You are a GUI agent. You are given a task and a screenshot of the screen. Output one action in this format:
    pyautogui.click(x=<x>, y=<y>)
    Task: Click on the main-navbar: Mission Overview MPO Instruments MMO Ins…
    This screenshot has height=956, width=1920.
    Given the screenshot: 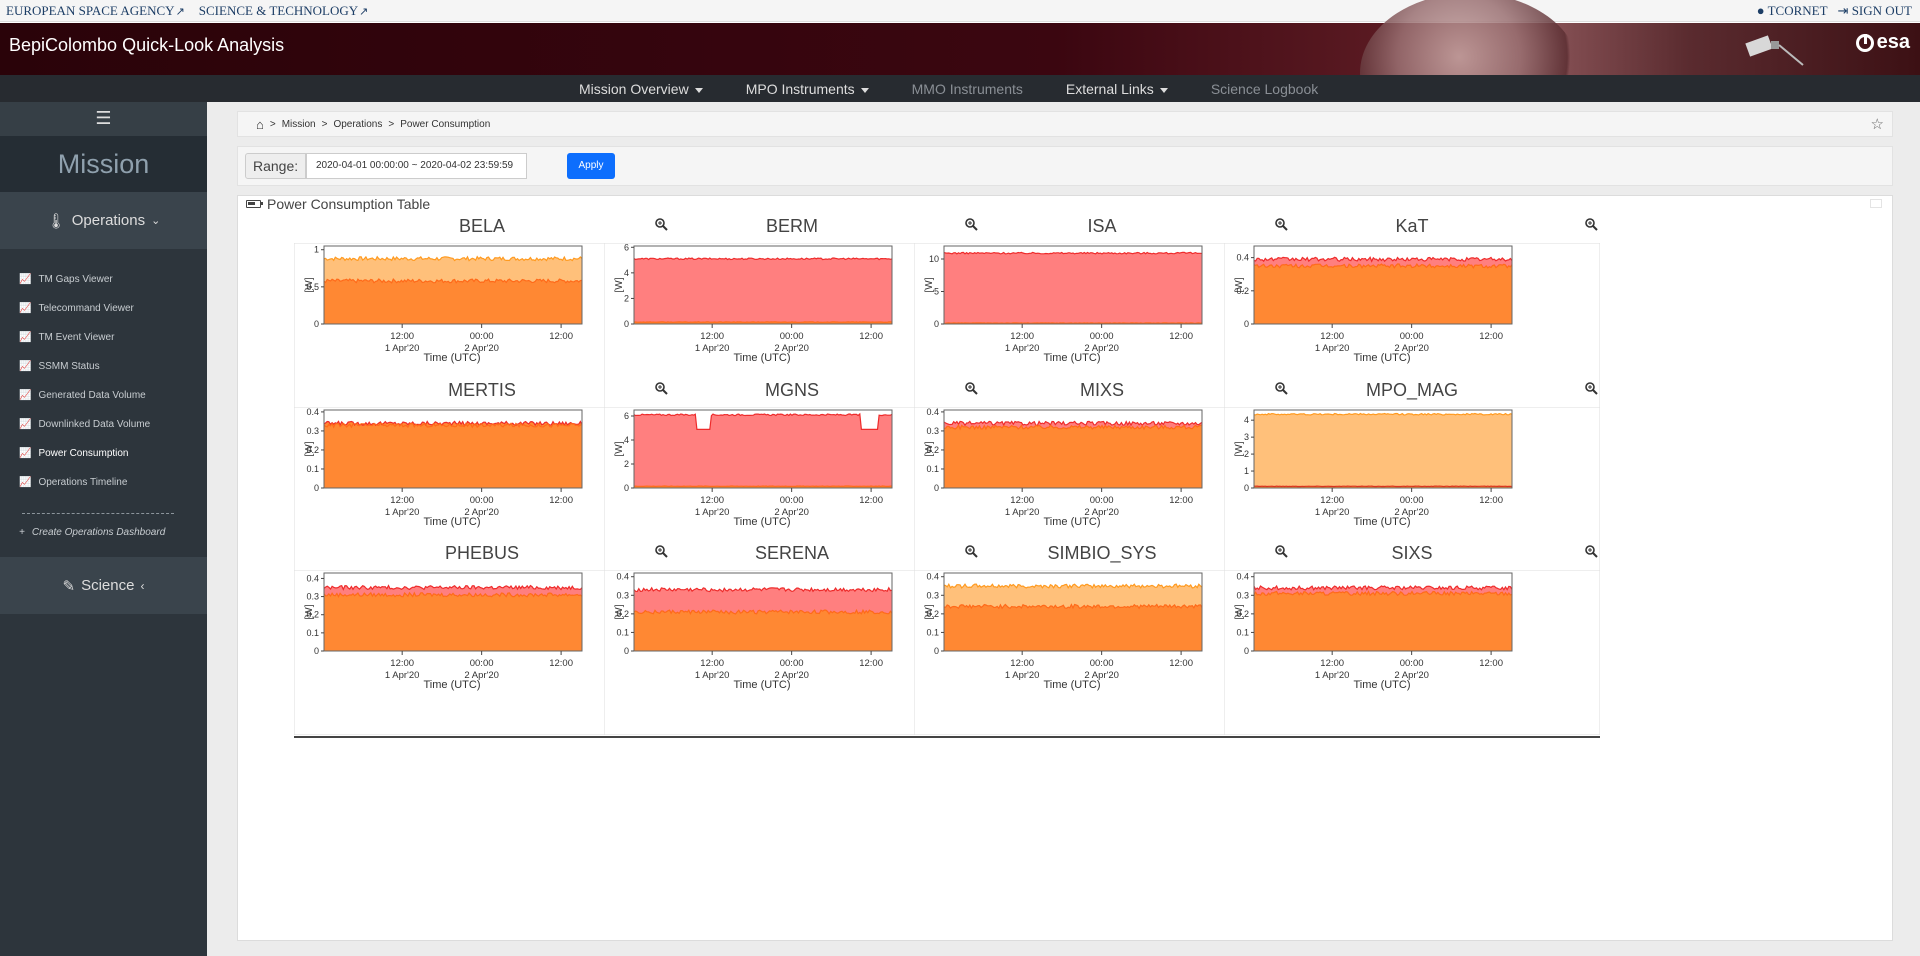 What is the action you would take?
    pyautogui.click(x=960, y=88)
    